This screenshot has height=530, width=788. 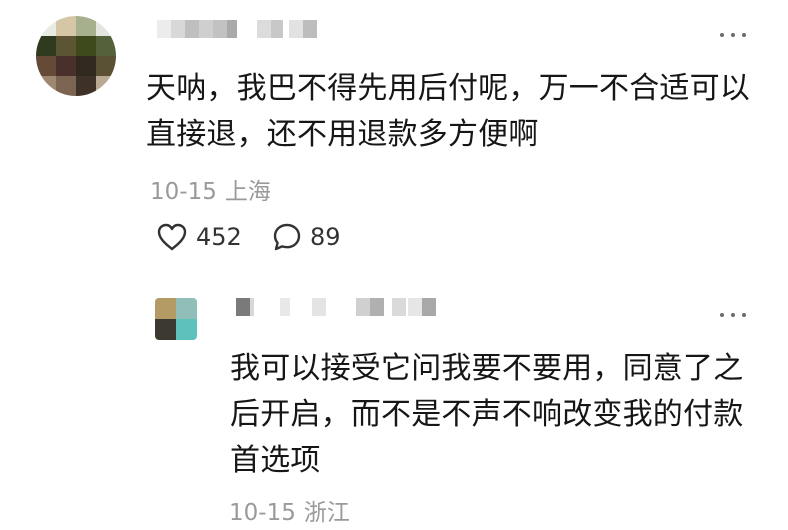 I want to click on reply-date: 10-15, so click(x=262, y=513).